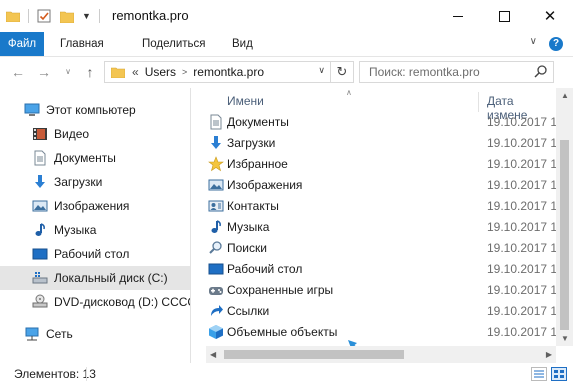 Image resolution: width=573 pixels, height=385 pixels. I want to click on list-item: Рабочий стол 19.10.2017 10, so click(381, 269).